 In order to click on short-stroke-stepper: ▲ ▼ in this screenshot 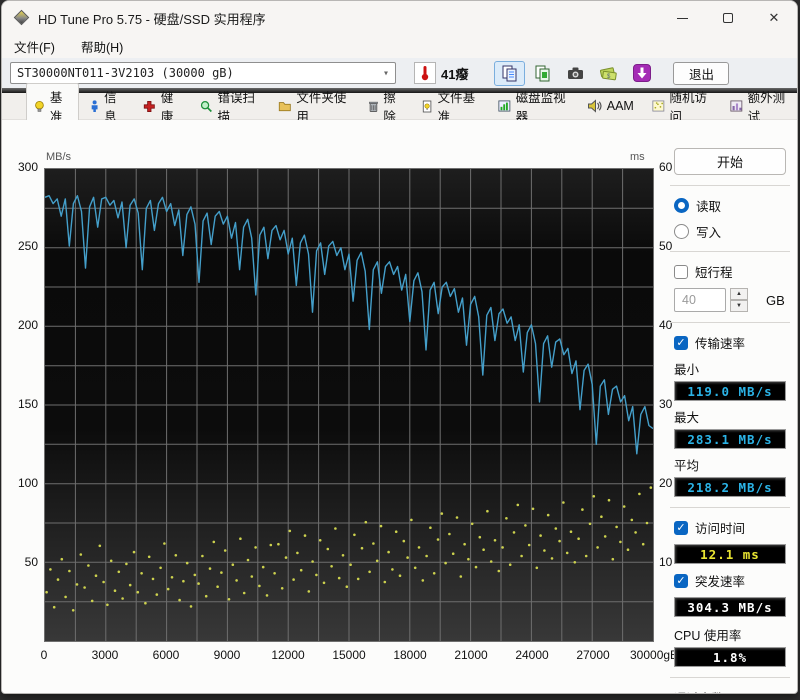, I will do `click(739, 300)`.